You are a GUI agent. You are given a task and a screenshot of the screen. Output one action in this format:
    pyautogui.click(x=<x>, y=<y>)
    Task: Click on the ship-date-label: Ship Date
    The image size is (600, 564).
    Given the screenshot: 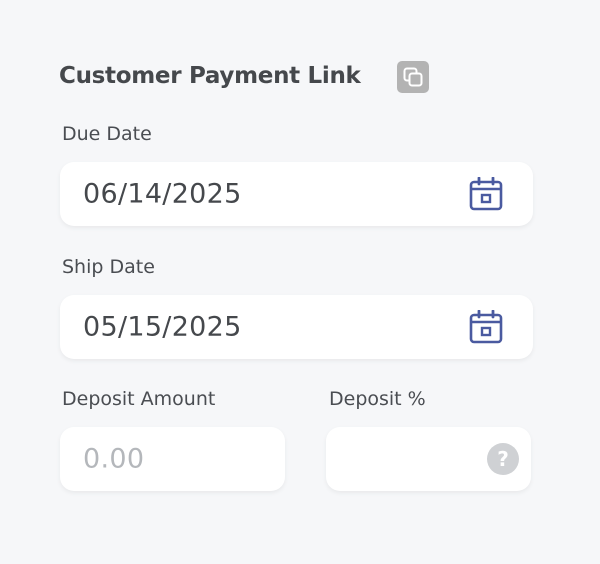 What is the action you would take?
    pyautogui.click(x=108, y=267)
    